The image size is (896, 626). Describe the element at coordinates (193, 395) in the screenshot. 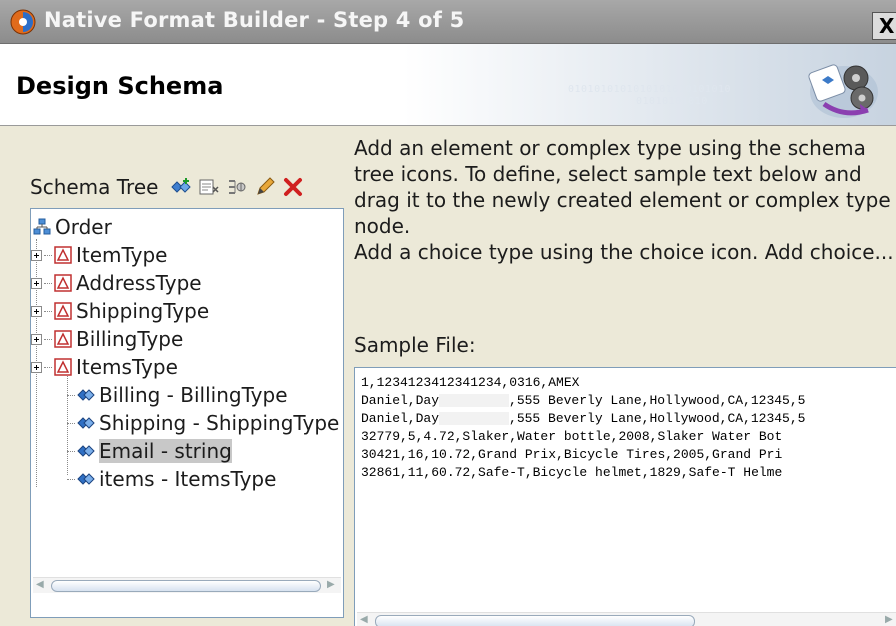

I see `tree-node-label: Billing - BillingType` at that location.